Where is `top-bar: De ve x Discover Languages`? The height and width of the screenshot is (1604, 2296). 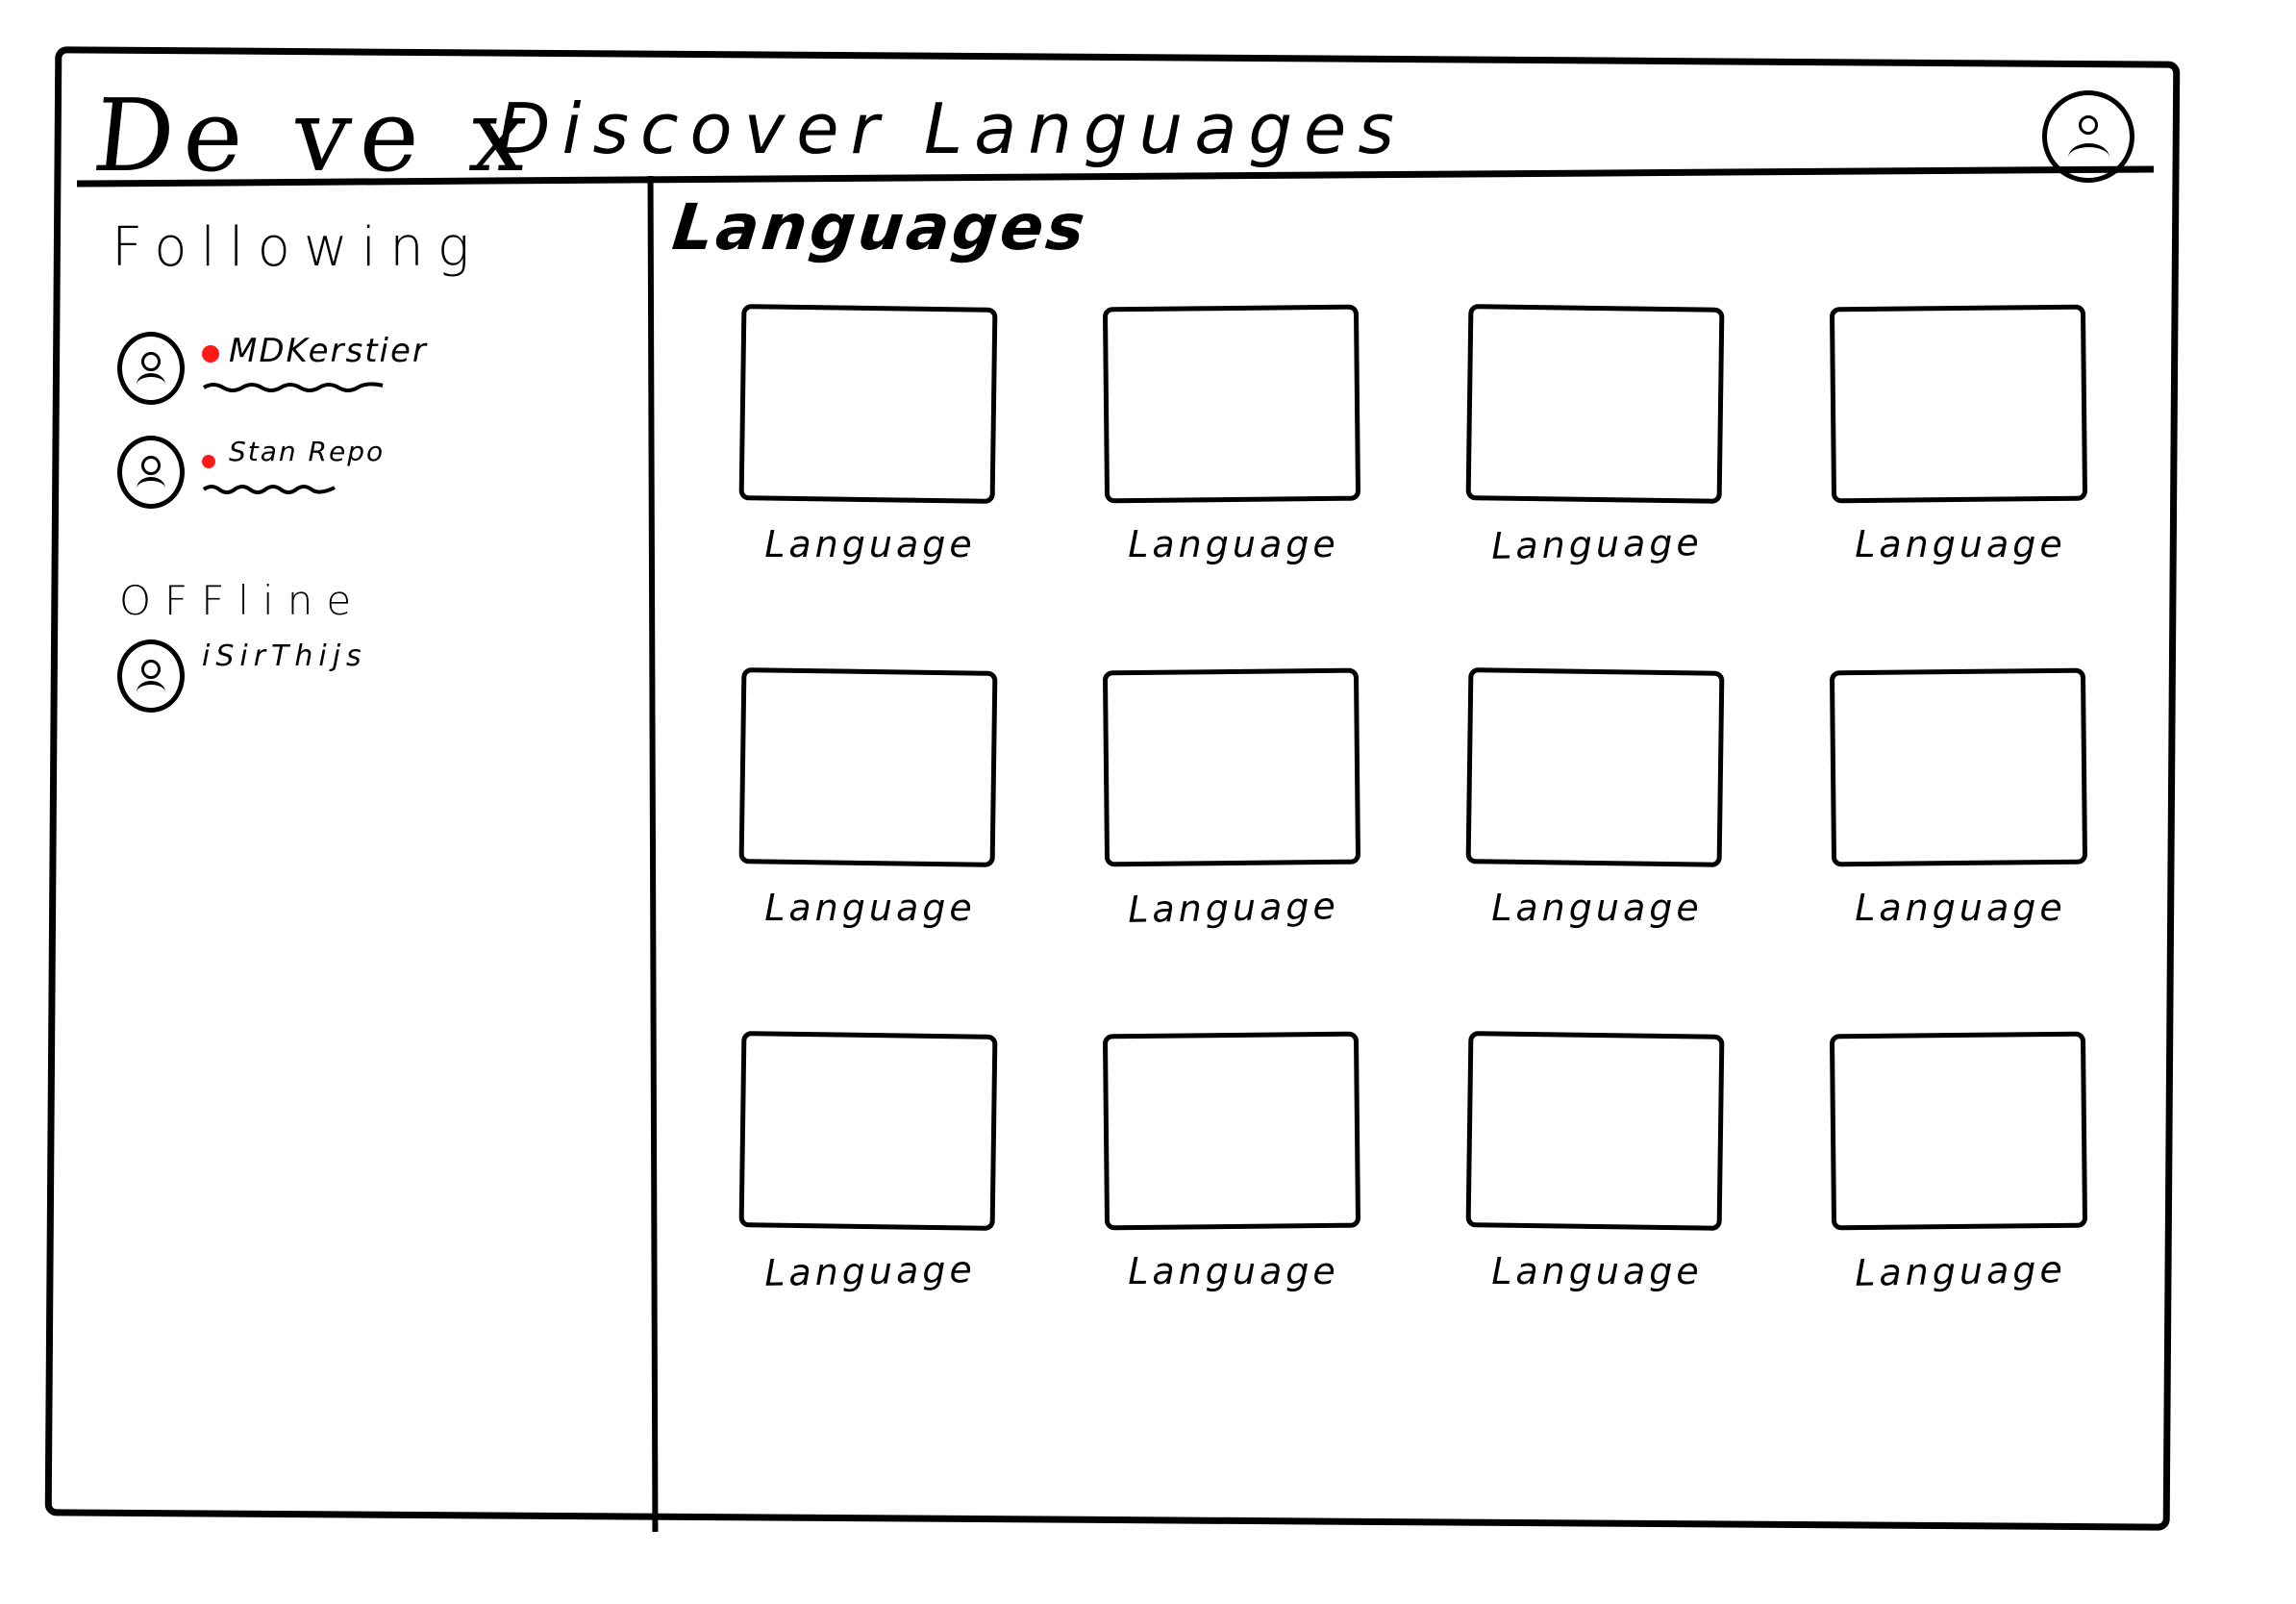 top-bar: De ve x Discover Languages is located at coordinates (1112, 124).